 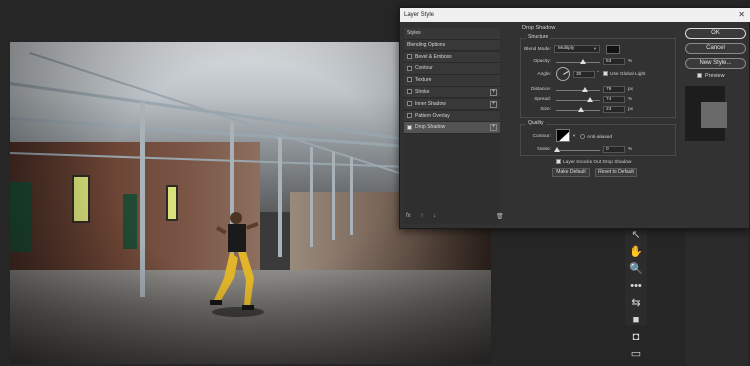 I want to click on swap-colors-icon: ⇆, so click(x=636, y=303).